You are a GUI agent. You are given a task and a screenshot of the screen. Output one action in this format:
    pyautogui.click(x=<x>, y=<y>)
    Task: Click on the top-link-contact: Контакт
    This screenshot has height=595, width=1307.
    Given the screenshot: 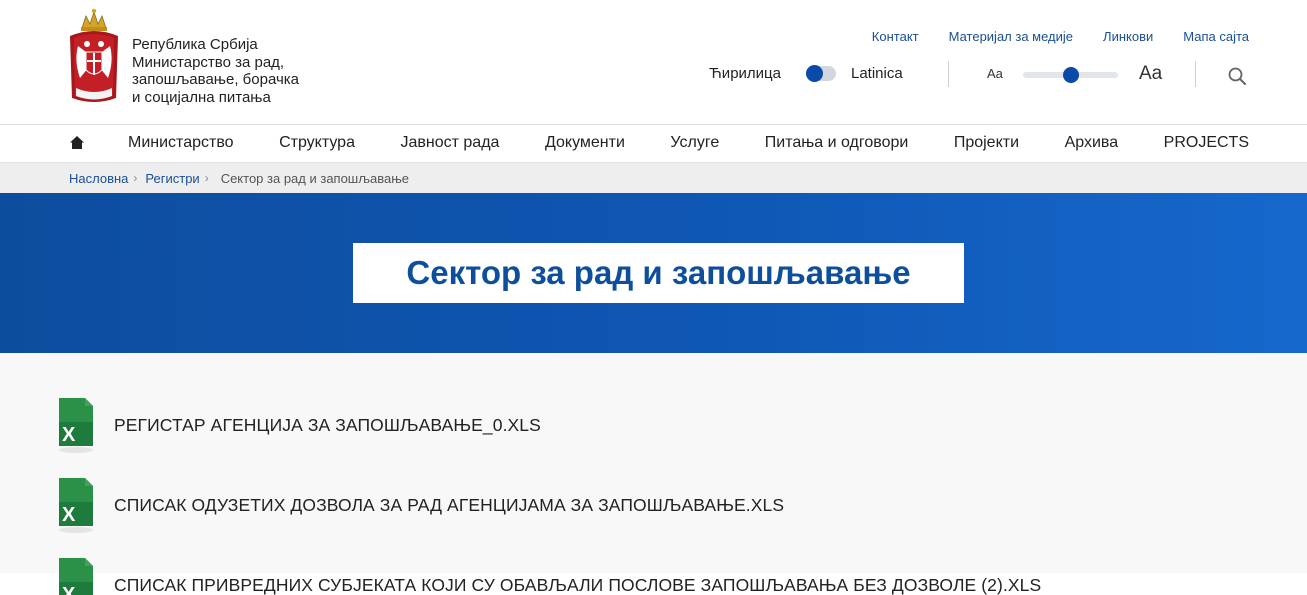 What is the action you would take?
    pyautogui.click(x=895, y=36)
    